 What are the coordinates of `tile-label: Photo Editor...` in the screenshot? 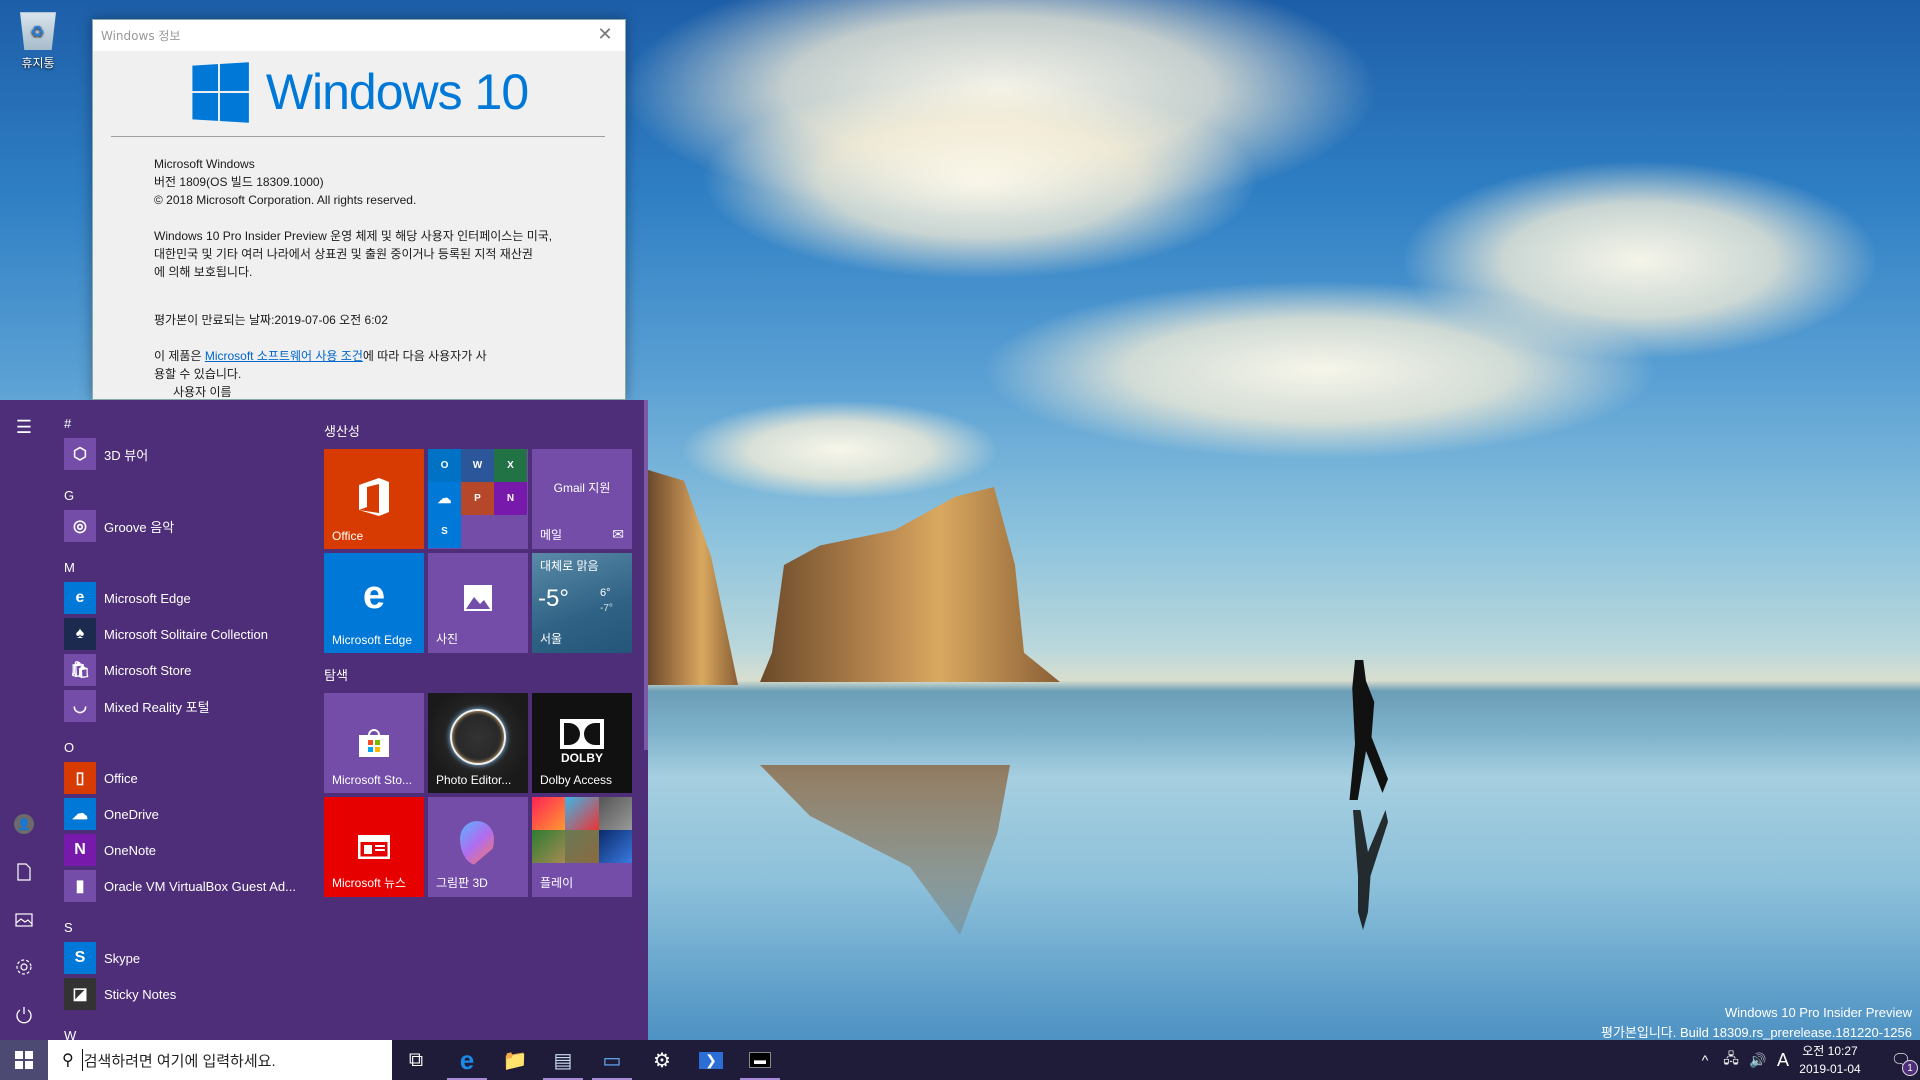 It's located at (474, 780).